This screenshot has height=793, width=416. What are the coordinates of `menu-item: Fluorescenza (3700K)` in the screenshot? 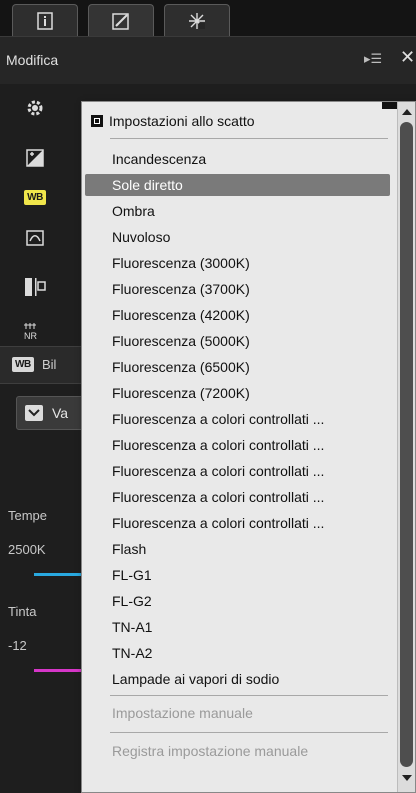 It's located at (237, 289).